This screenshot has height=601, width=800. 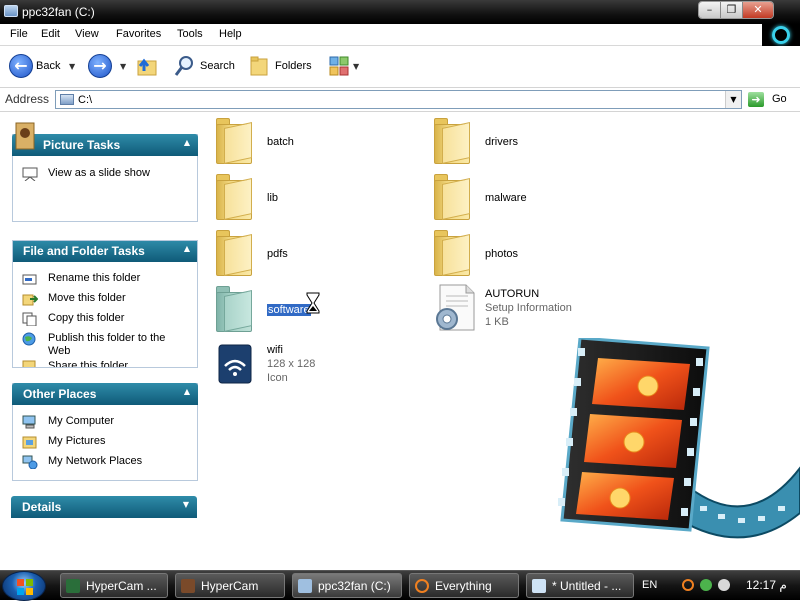 What do you see at coordinates (756, 99) in the screenshot?
I see `go-arrow-icon: ➜` at bounding box center [756, 99].